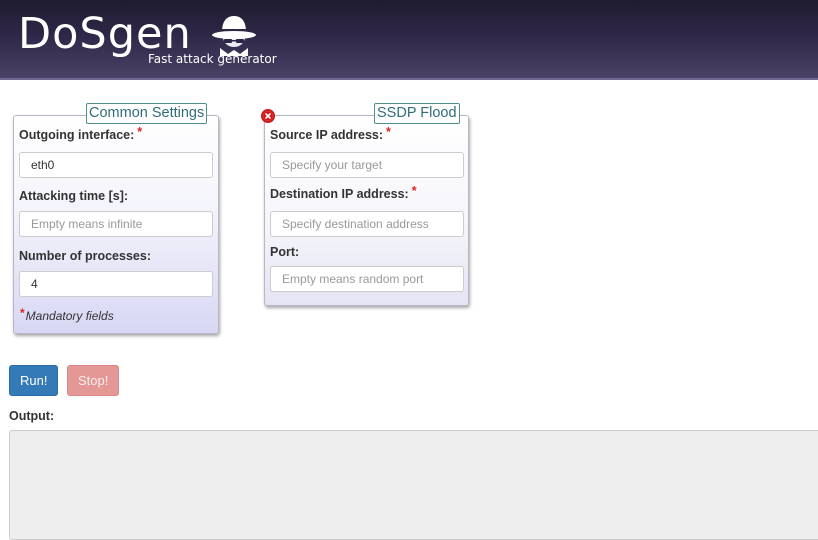 The height and width of the screenshot is (540, 818). What do you see at coordinates (69, 316) in the screenshot?
I see `mandatory-note-text: Mandatory fields` at bounding box center [69, 316].